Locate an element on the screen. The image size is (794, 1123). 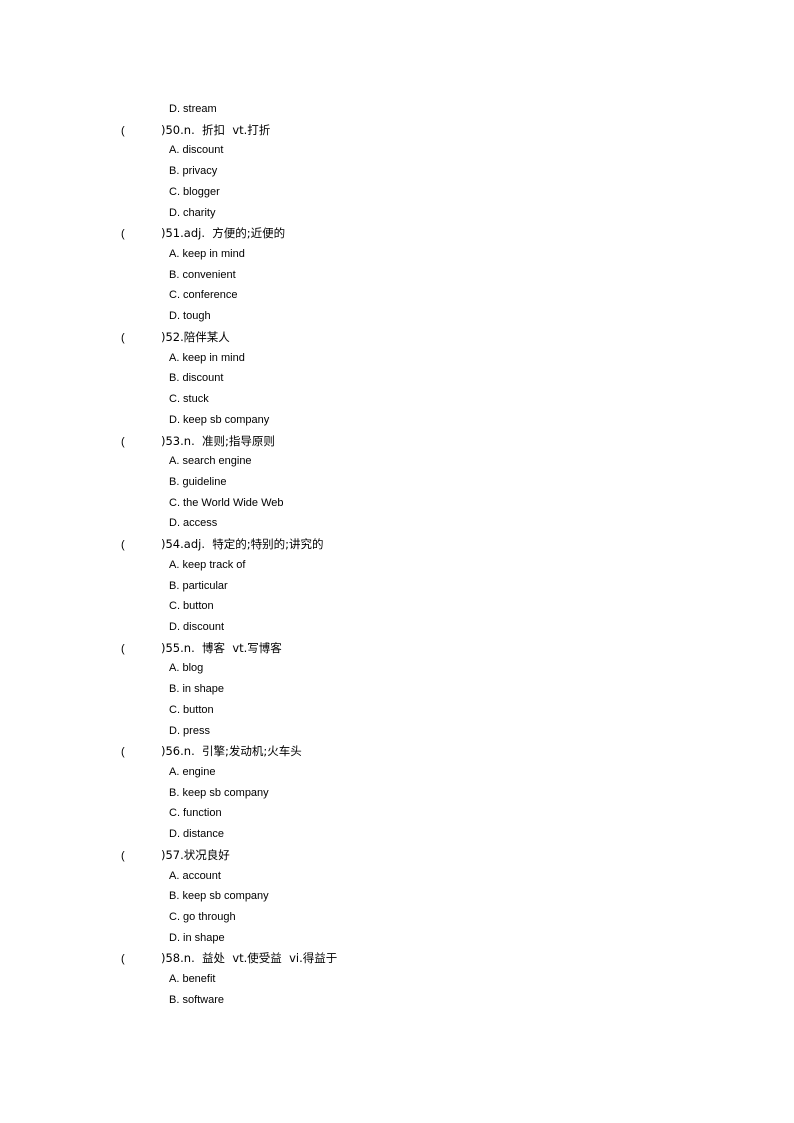
answer-option: D. in shape is located at coordinates (397, 938).